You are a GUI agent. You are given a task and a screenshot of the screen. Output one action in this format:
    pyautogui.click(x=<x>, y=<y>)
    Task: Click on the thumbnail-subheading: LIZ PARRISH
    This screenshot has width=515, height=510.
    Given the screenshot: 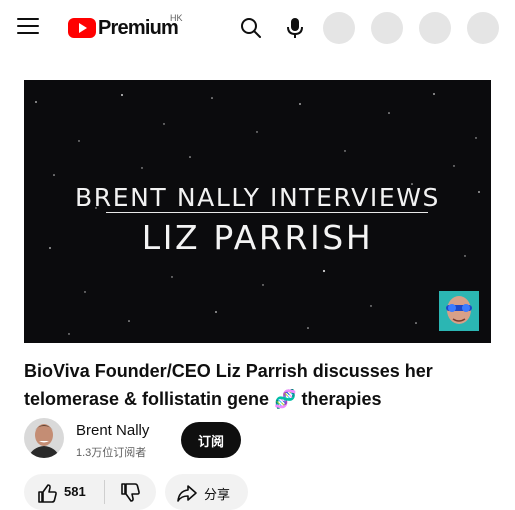 What is the action you would take?
    pyautogui.click(x=257, y=237)
    